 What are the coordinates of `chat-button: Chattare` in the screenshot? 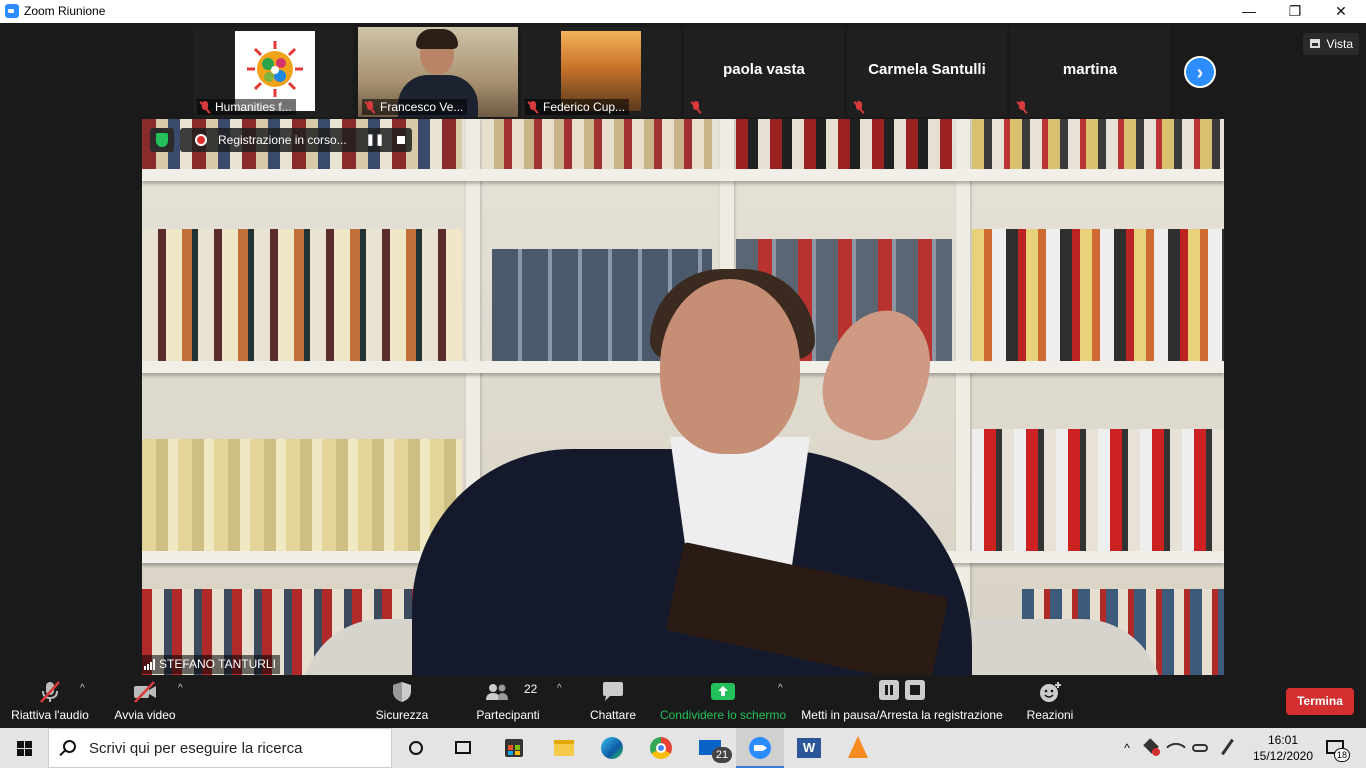 It's located at (613, 701).